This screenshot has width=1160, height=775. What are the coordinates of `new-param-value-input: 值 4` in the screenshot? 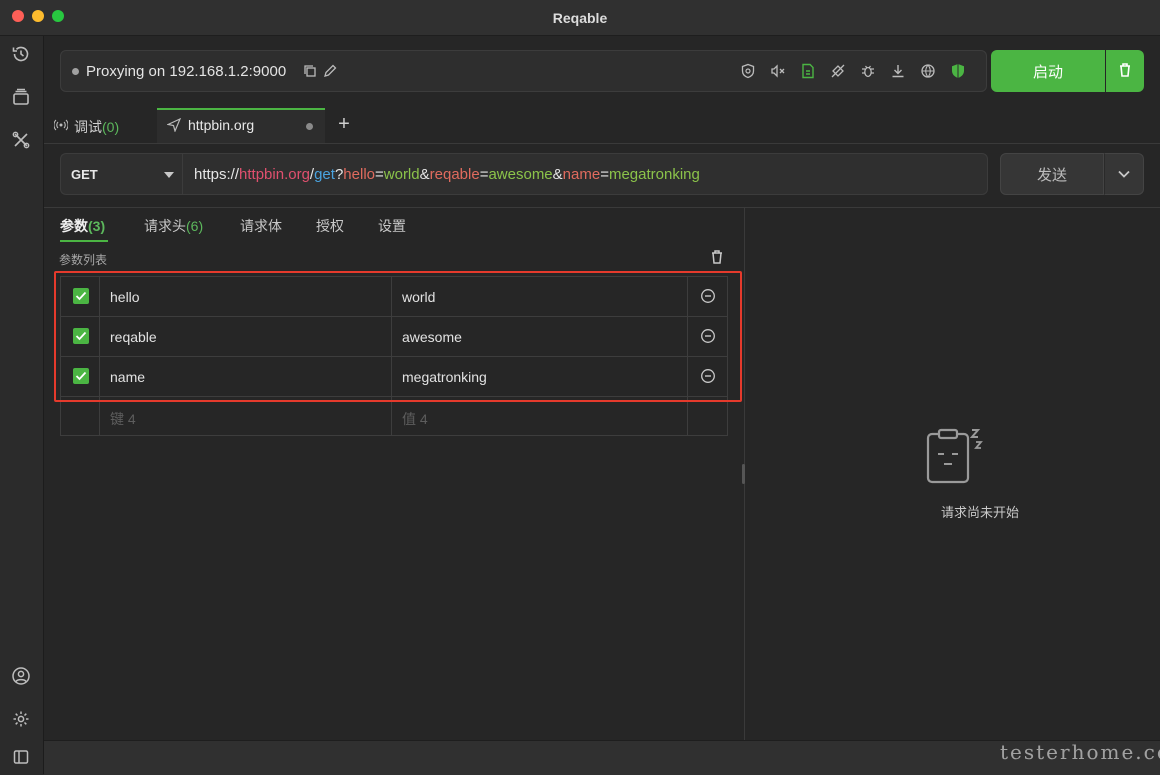 It's located at (539, 416).